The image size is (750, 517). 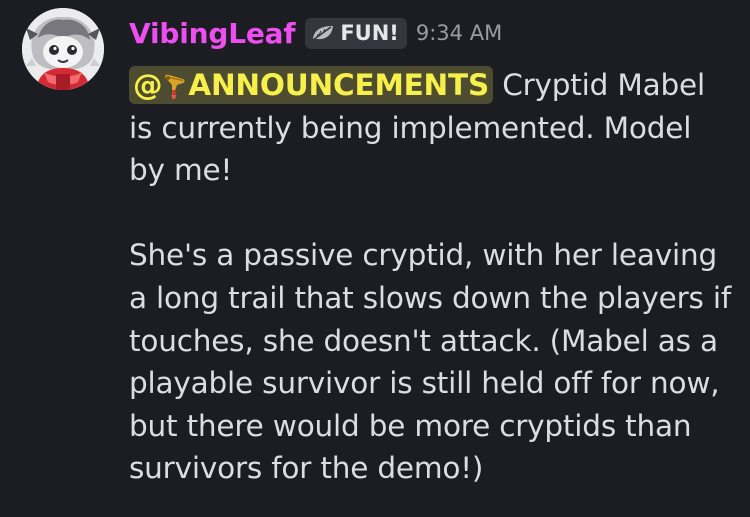 I want to click on mention-label: ANNOUNCEMENTS, so click(x=339, y=85).